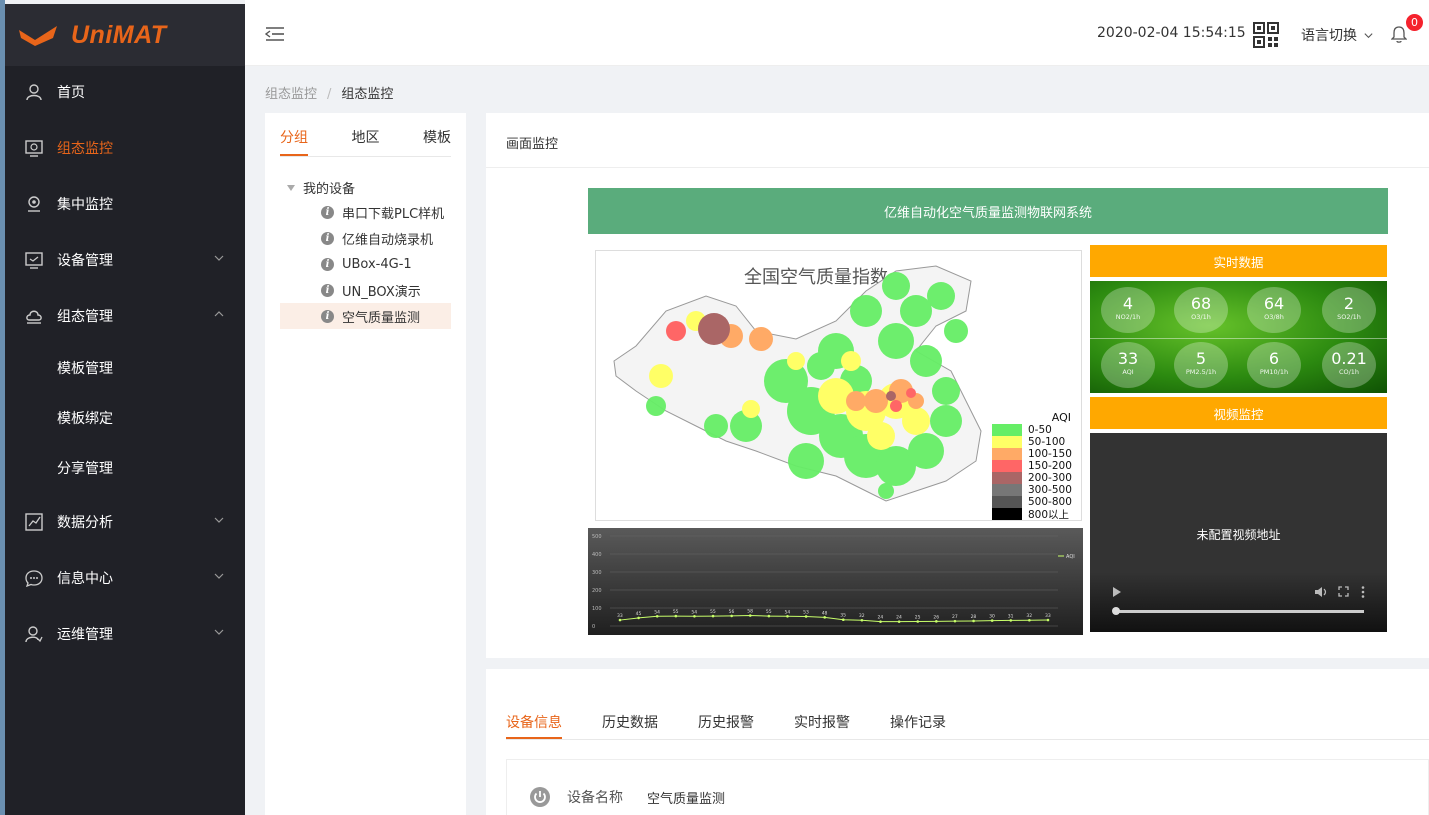 The height and width of the screenshot is (815, 1429). What do you see at coordinates (275, 34) in the screenshot?
I see `collapse-menu-icon` at bounding box center [275, 34].